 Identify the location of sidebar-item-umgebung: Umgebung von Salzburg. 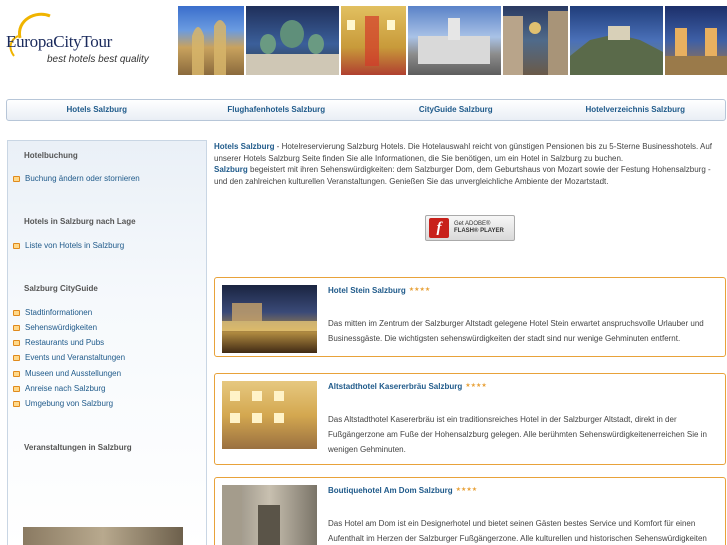
(63, 403).